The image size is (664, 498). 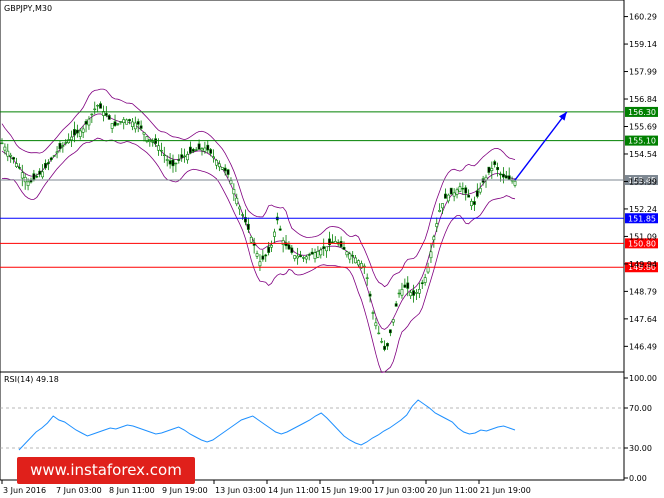 What do you see at coordinates (643, 291) in the screenshot?
I see `price-tick-label: 148.79` at bounding box center [643, 291].